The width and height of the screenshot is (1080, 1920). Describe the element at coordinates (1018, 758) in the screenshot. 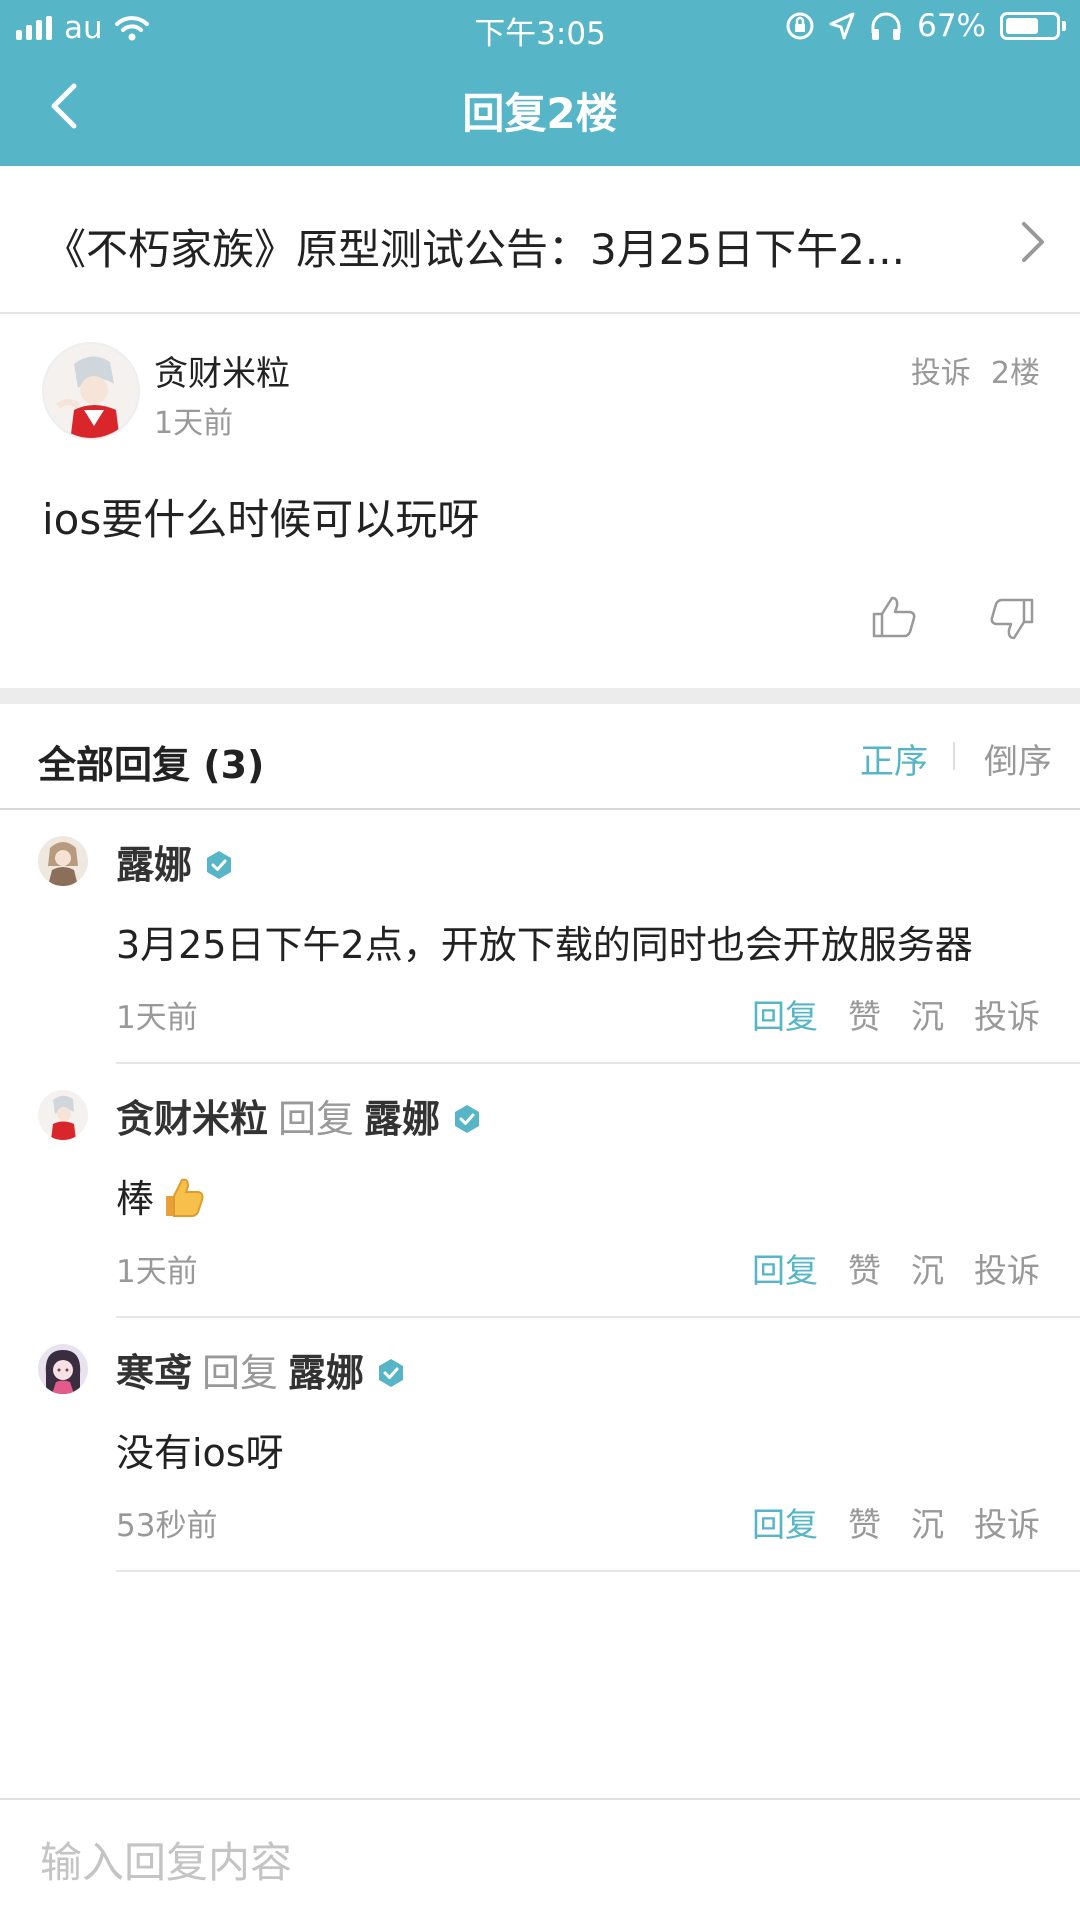

I see `sort-descending-button: 倒序` at that location.